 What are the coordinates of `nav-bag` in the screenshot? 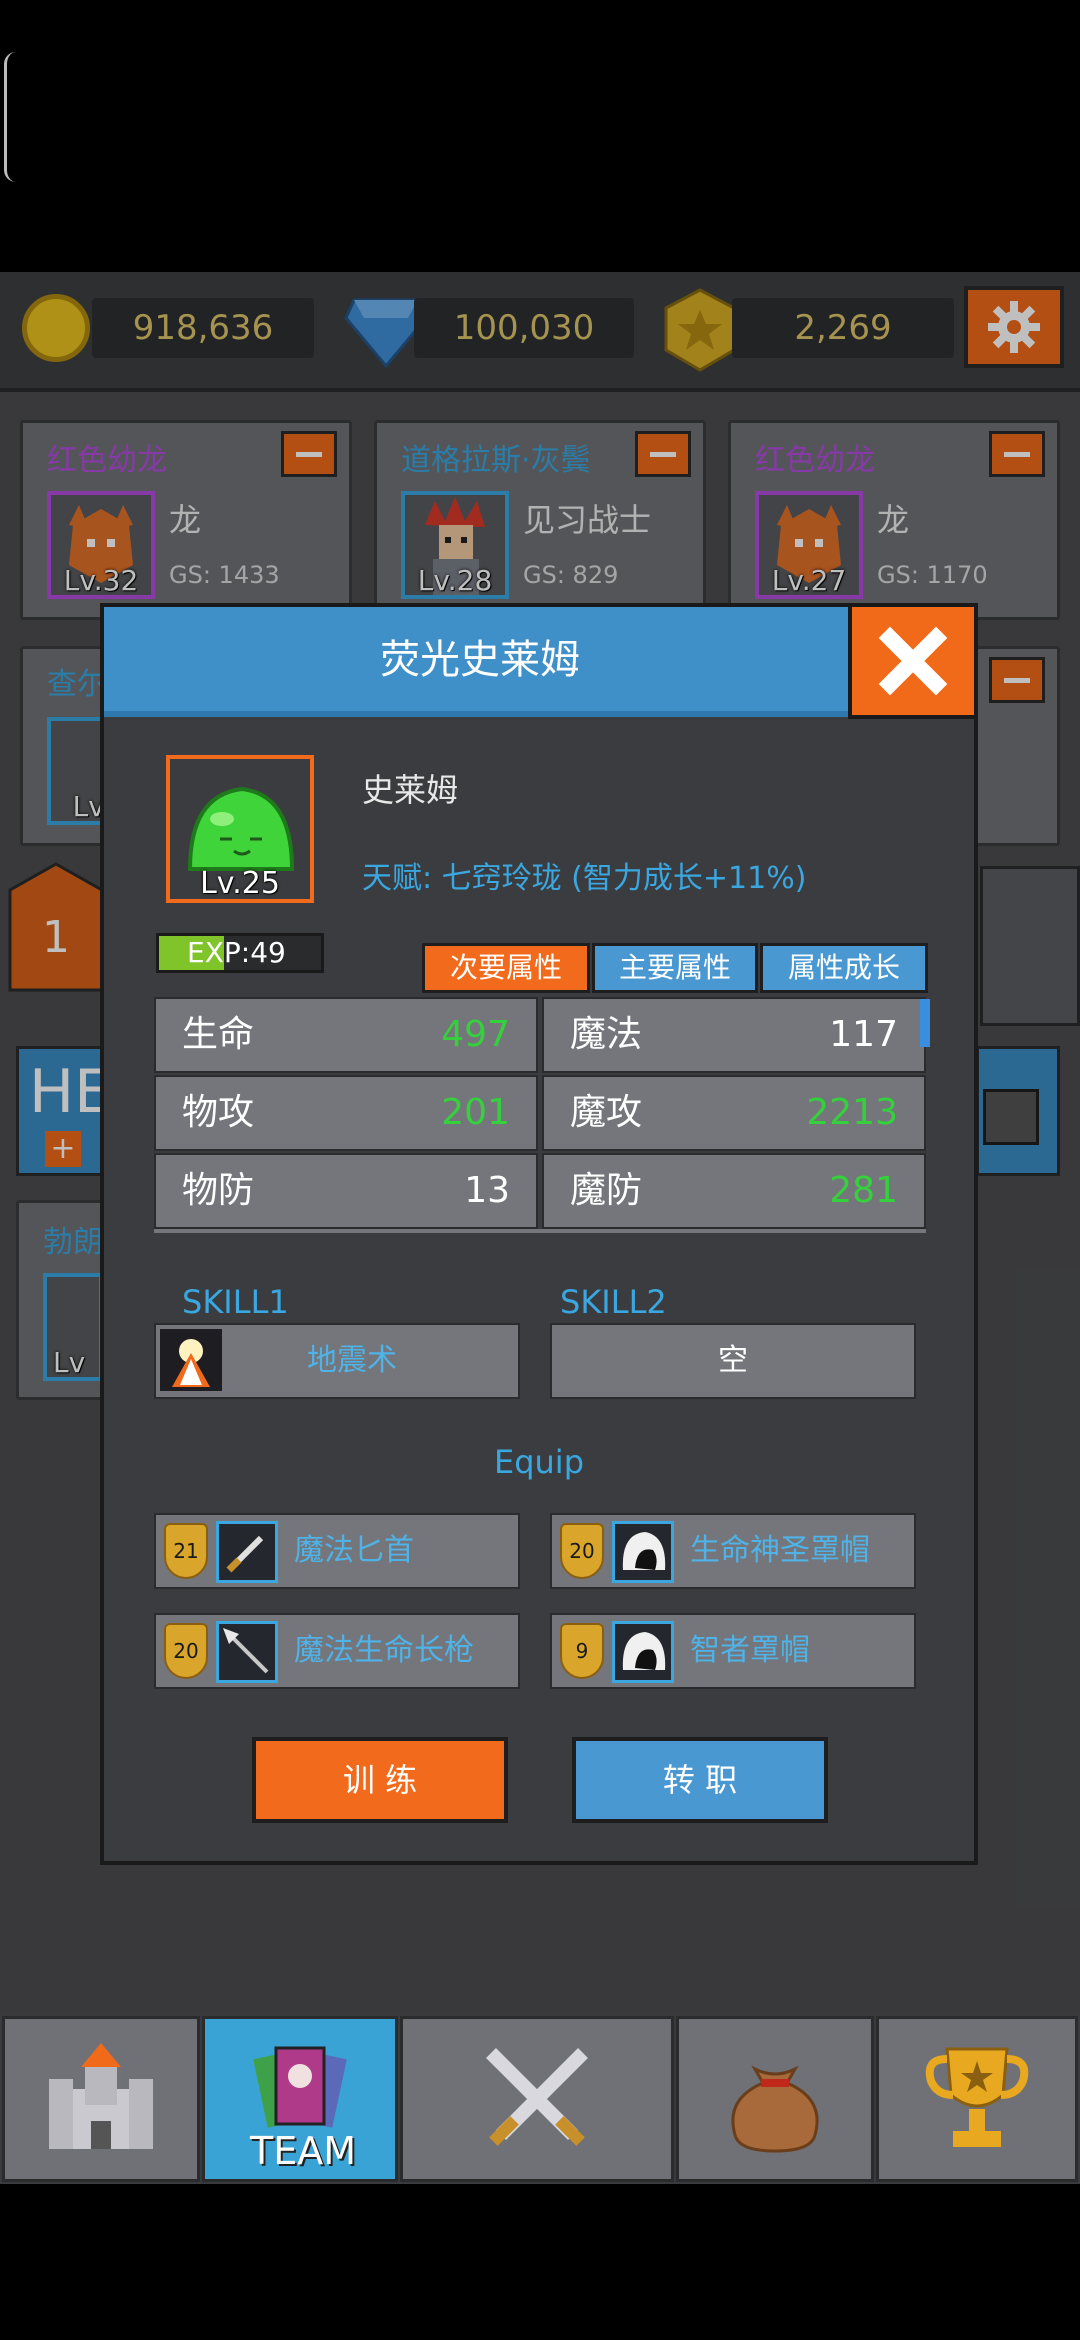 It's located at (775, 2099).